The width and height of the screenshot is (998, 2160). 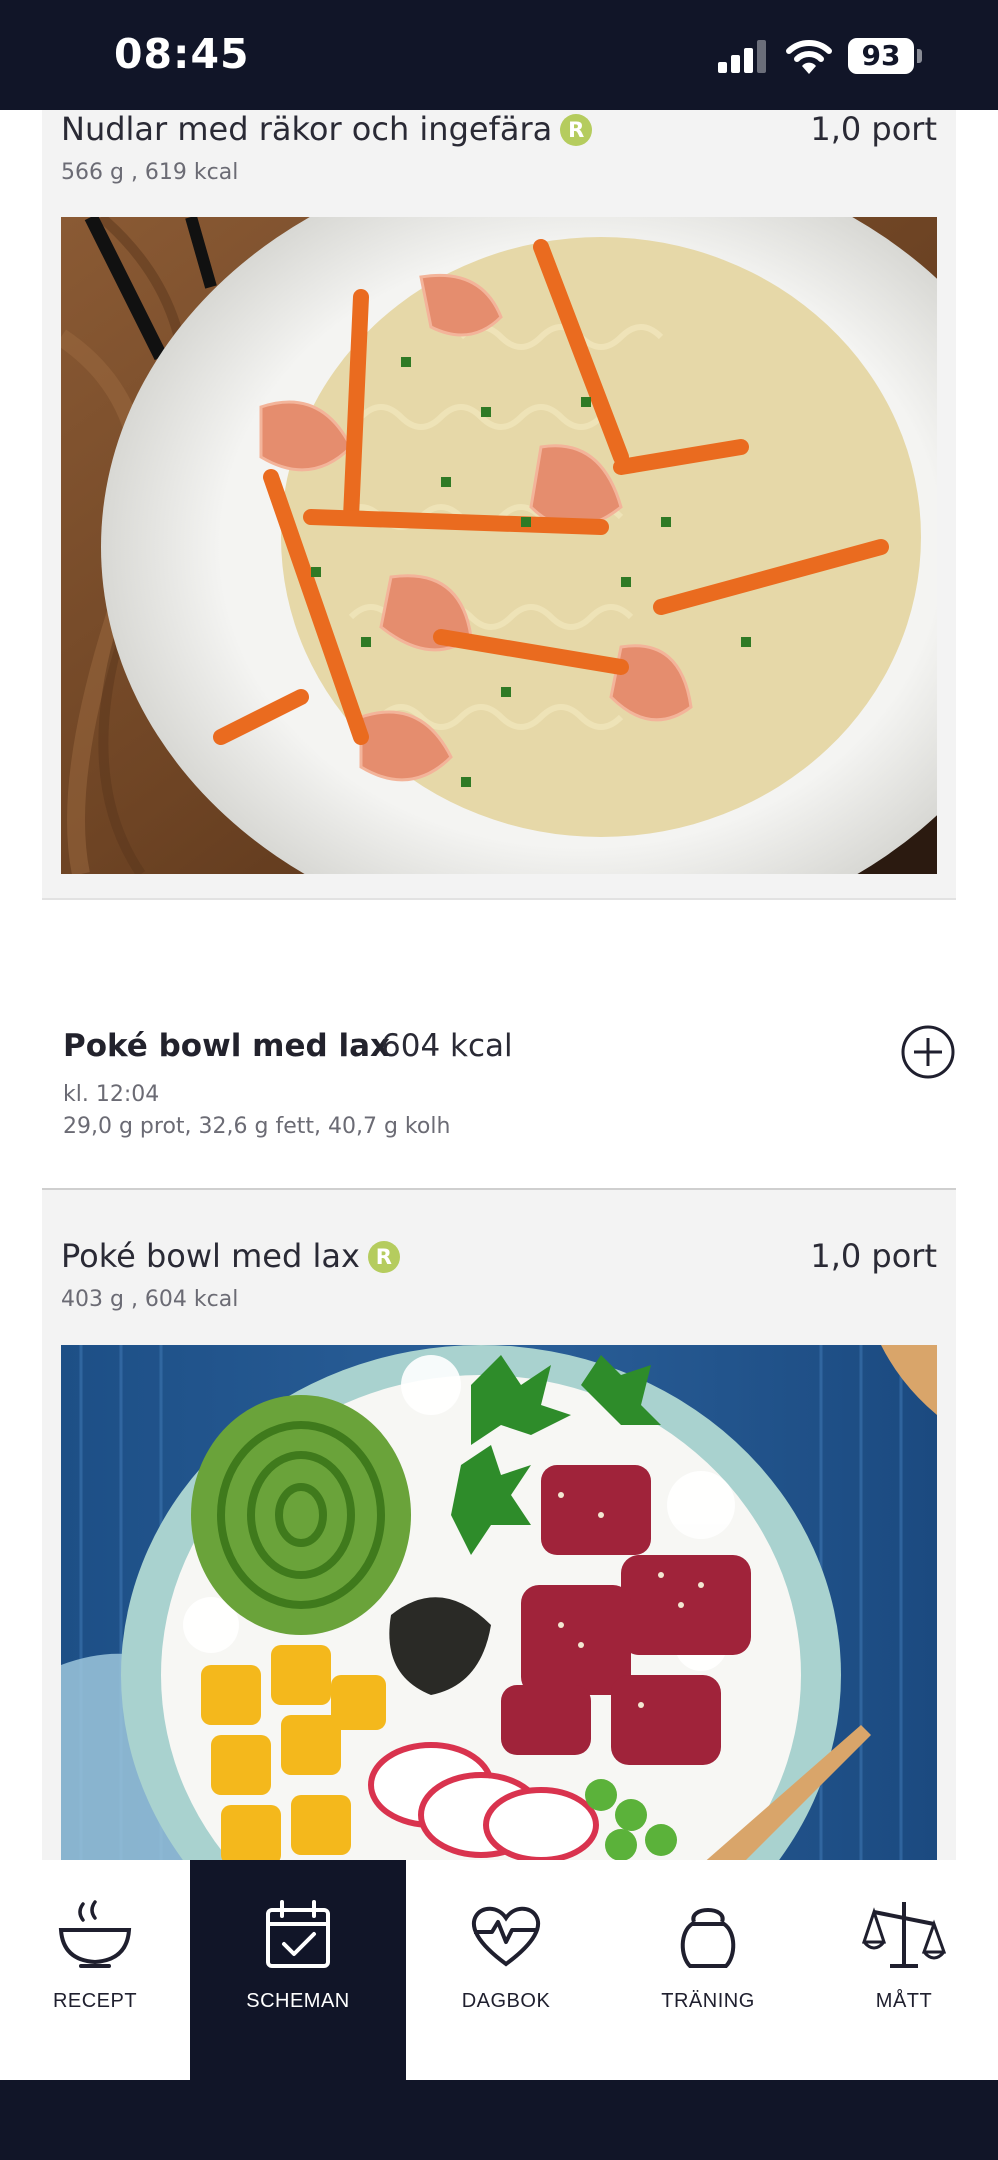 I want to click on nav-label: MÅTT, so click(x=904, y=2001).